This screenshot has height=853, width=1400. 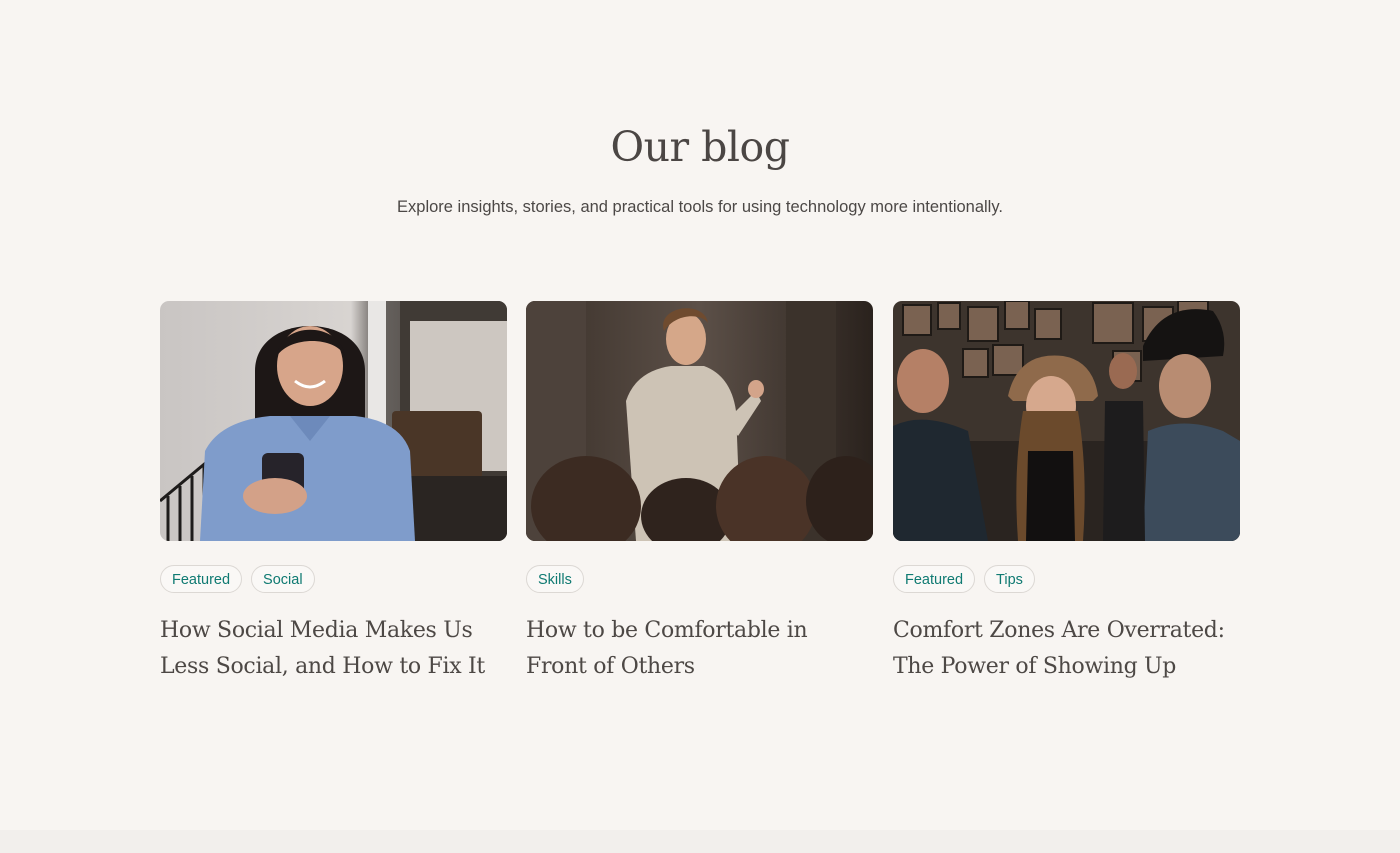 I want to click on tag-skills: Skills, so click(x=555, y=579).